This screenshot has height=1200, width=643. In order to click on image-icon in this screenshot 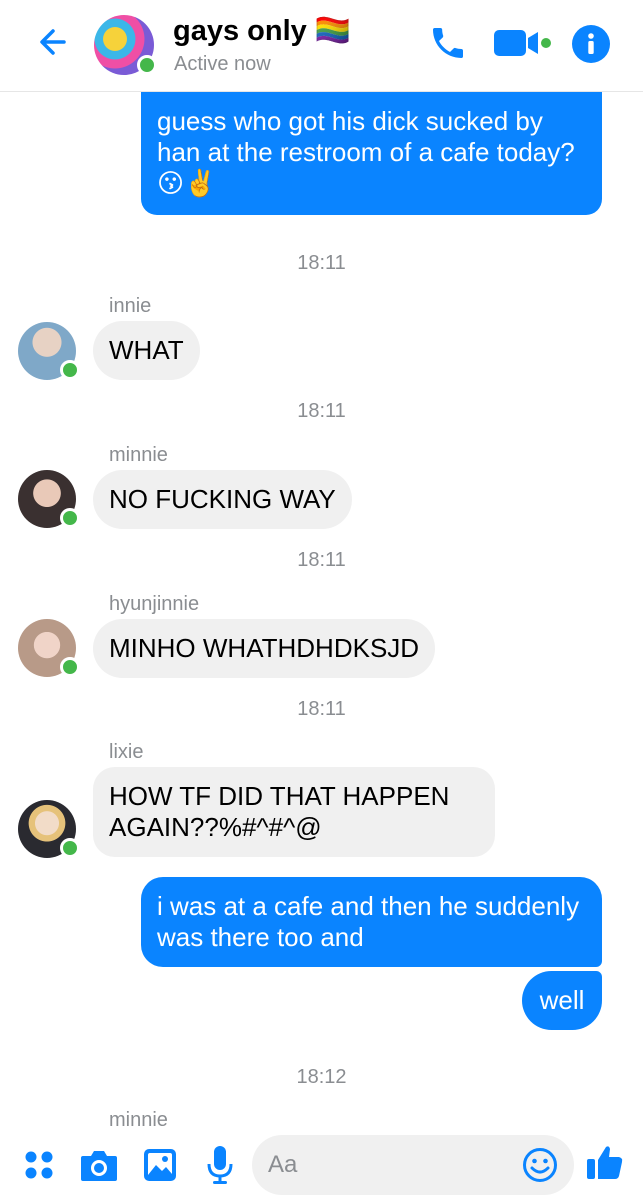, I will do `click(160, 1167)`.